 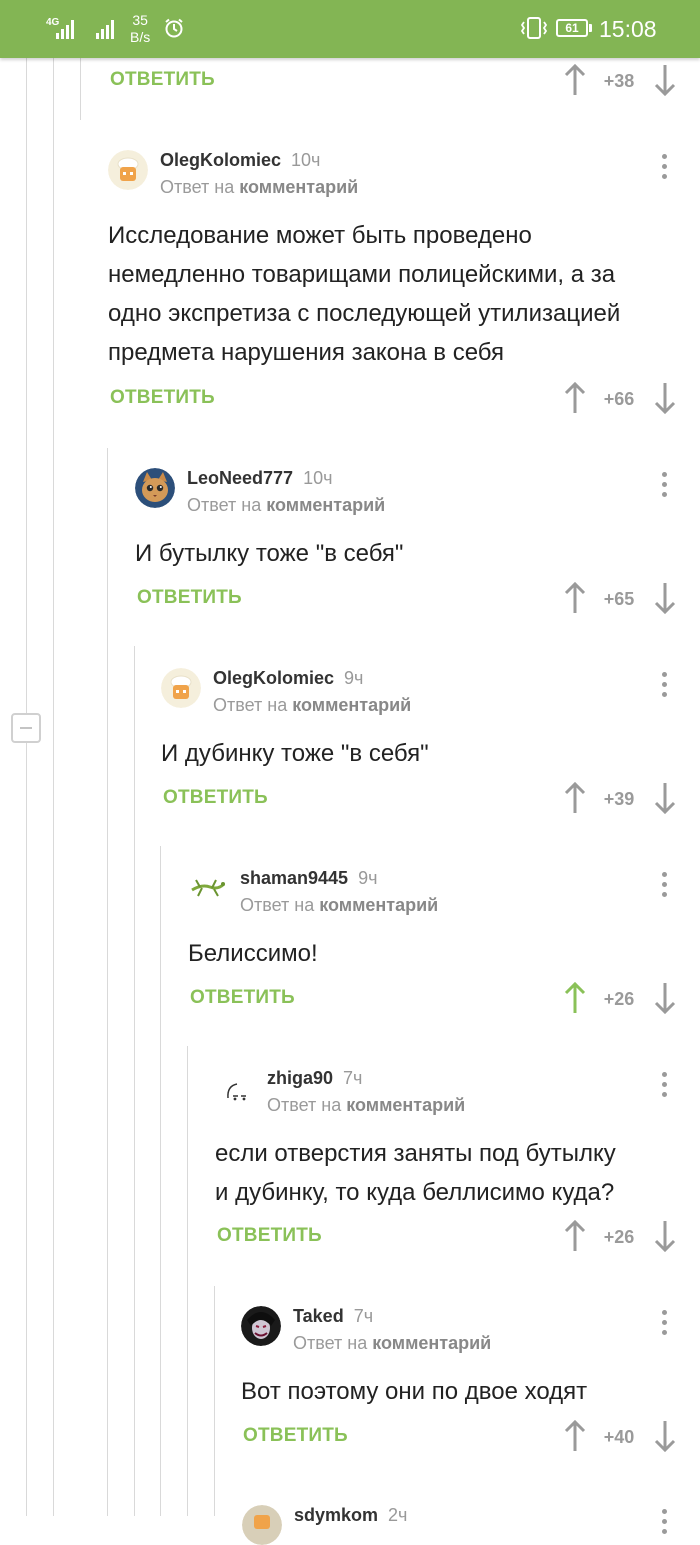 What do you see at coordinates (395, 399) in the screenshot?
I see `comment-actions: ОТВЕТИТЬ +66` at bounding box center [395, 399].